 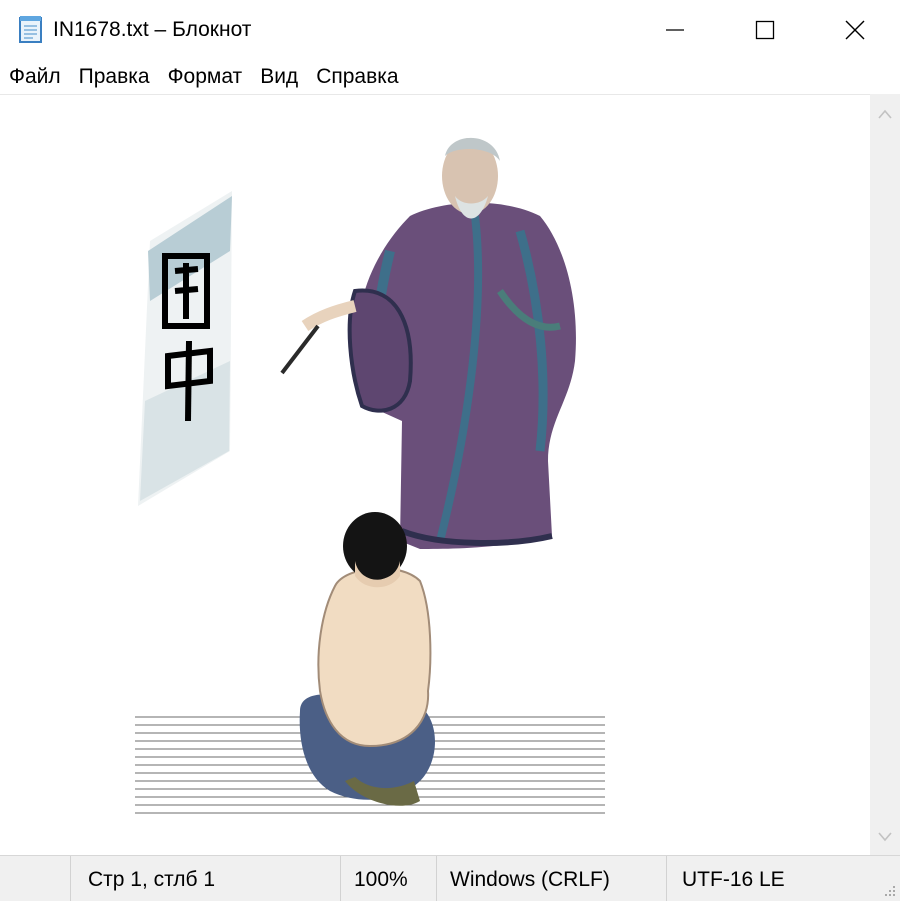 What do you see at coordinates (885, 837) in the screenshot?
I see `chevron-down-icon` at bounding box center [885, 837].